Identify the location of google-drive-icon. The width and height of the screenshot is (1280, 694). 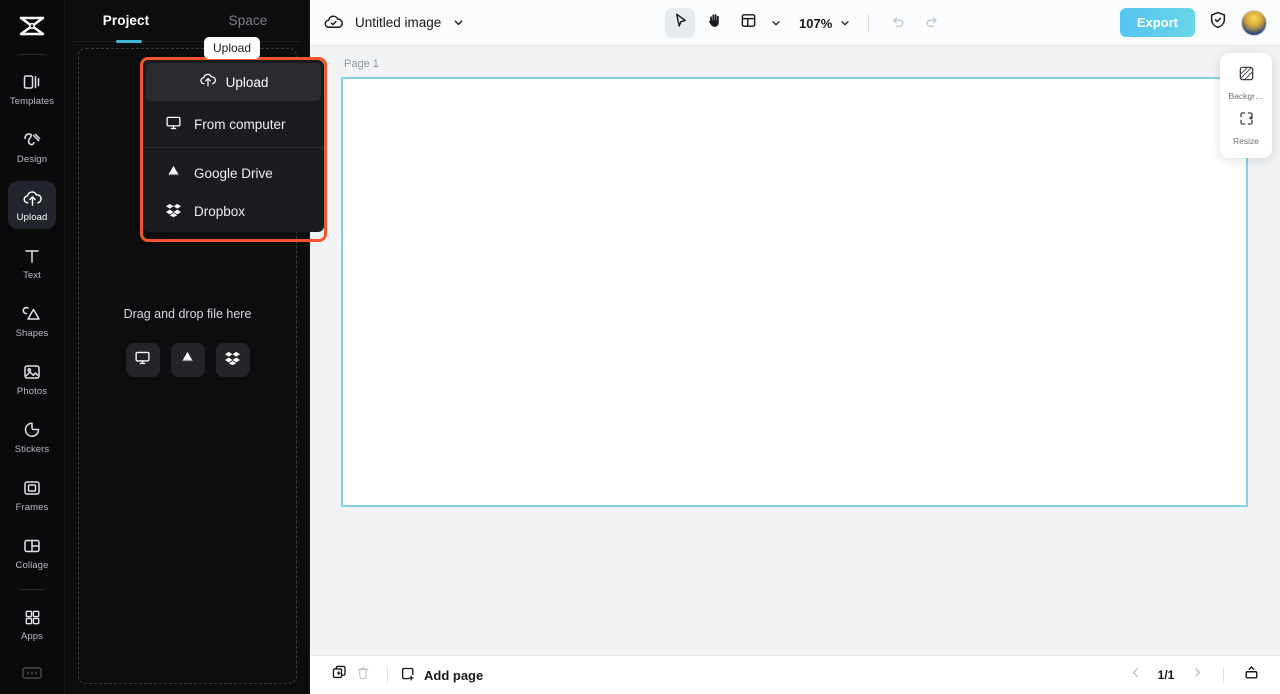
(187, 360).